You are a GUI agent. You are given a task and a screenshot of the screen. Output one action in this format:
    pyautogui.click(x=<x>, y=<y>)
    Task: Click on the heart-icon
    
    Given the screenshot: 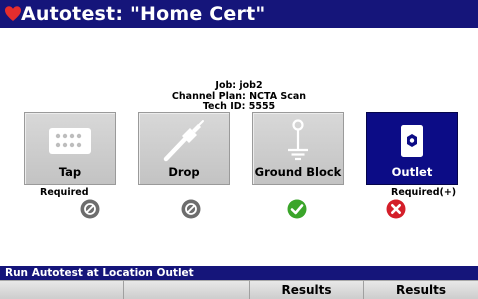 What is the action you would take?
    pyautogui.click(x=13, y=13)
    